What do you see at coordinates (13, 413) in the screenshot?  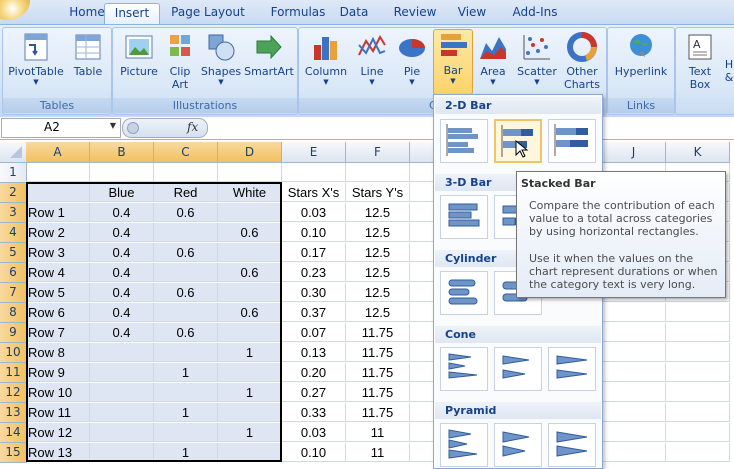 I see `row-header: 13` at bounding box center [13, 413].